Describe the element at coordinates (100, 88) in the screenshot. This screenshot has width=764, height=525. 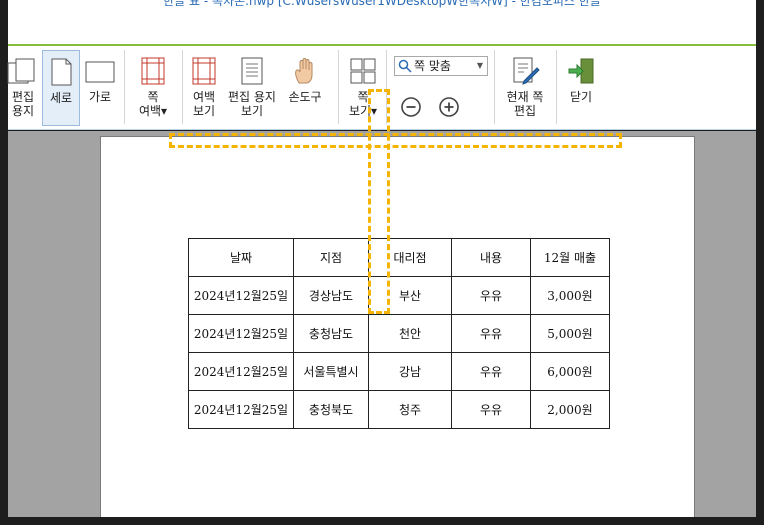
I see `landscape-button: 가로` at that location.